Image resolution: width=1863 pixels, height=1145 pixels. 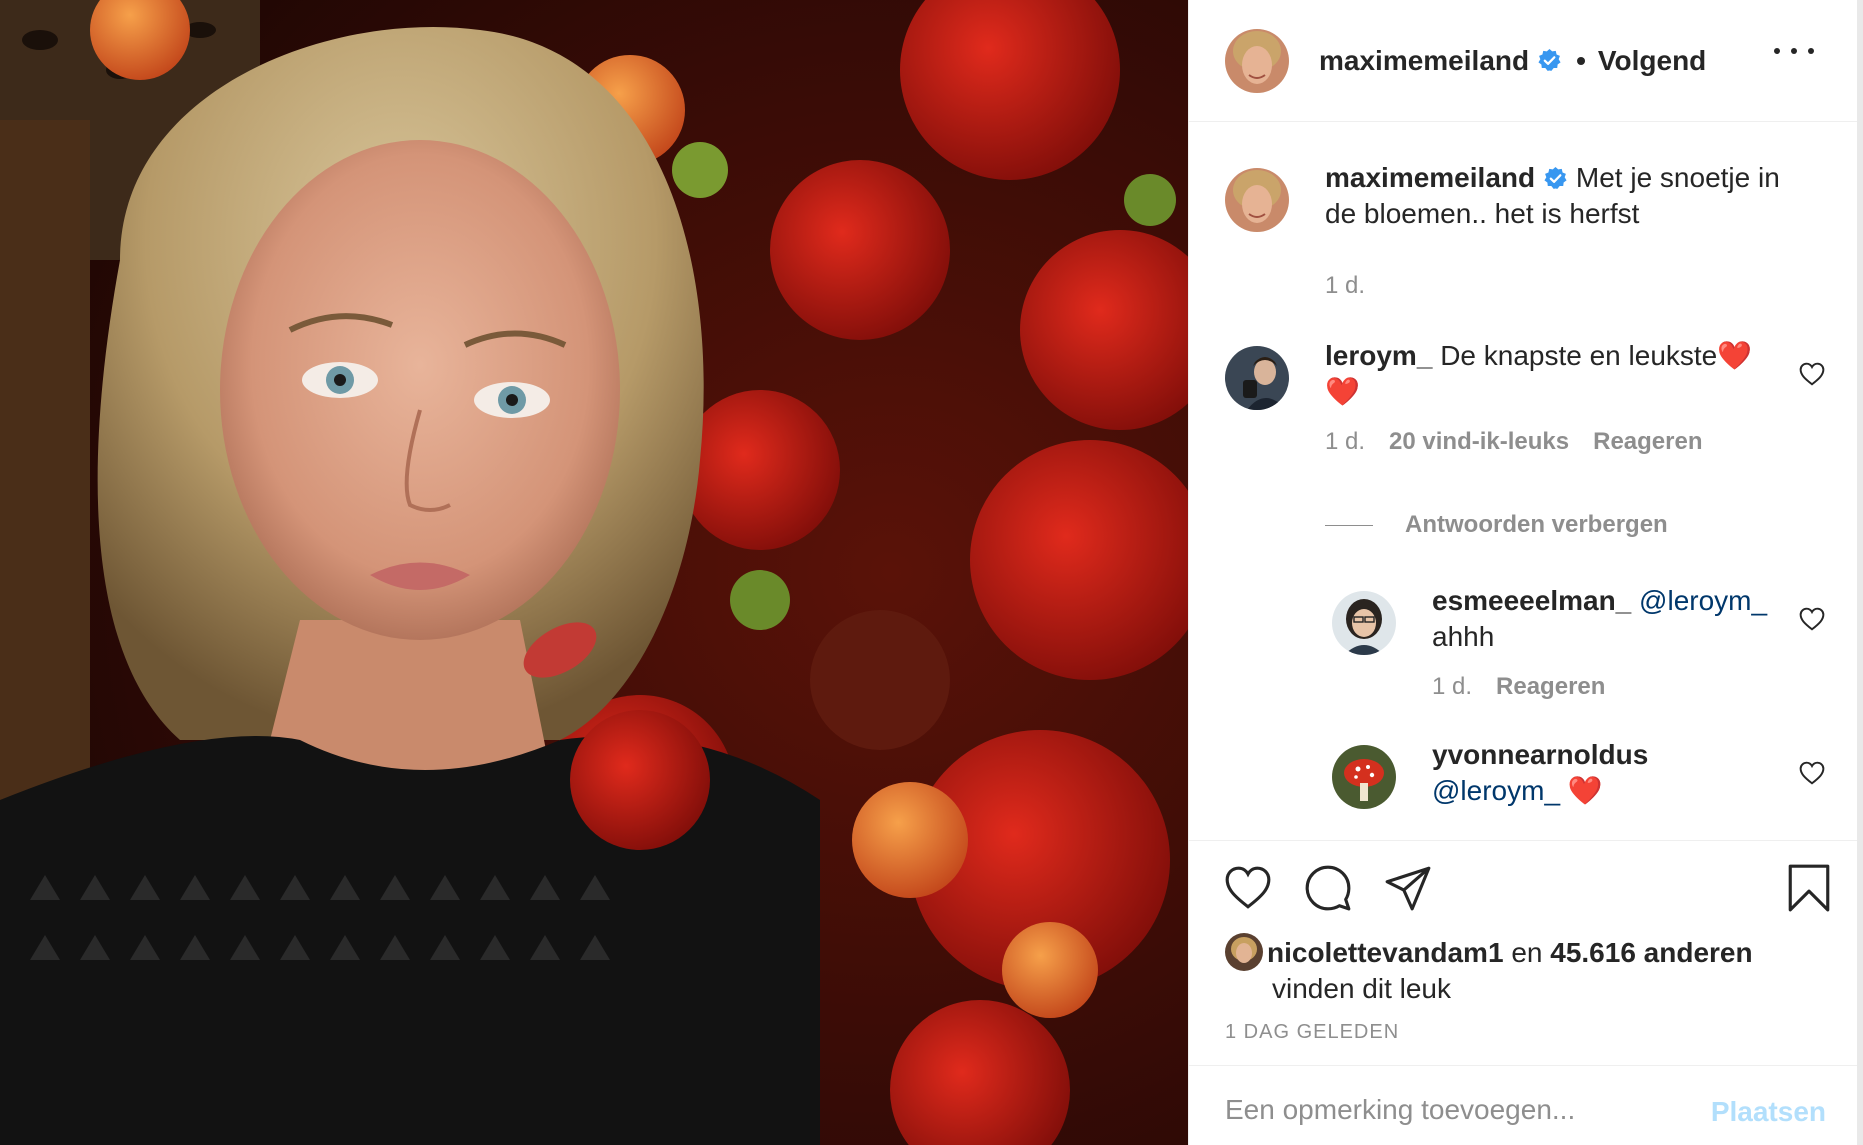 I want to click on comment-username: leroym_, so click(x=1378, y=355).